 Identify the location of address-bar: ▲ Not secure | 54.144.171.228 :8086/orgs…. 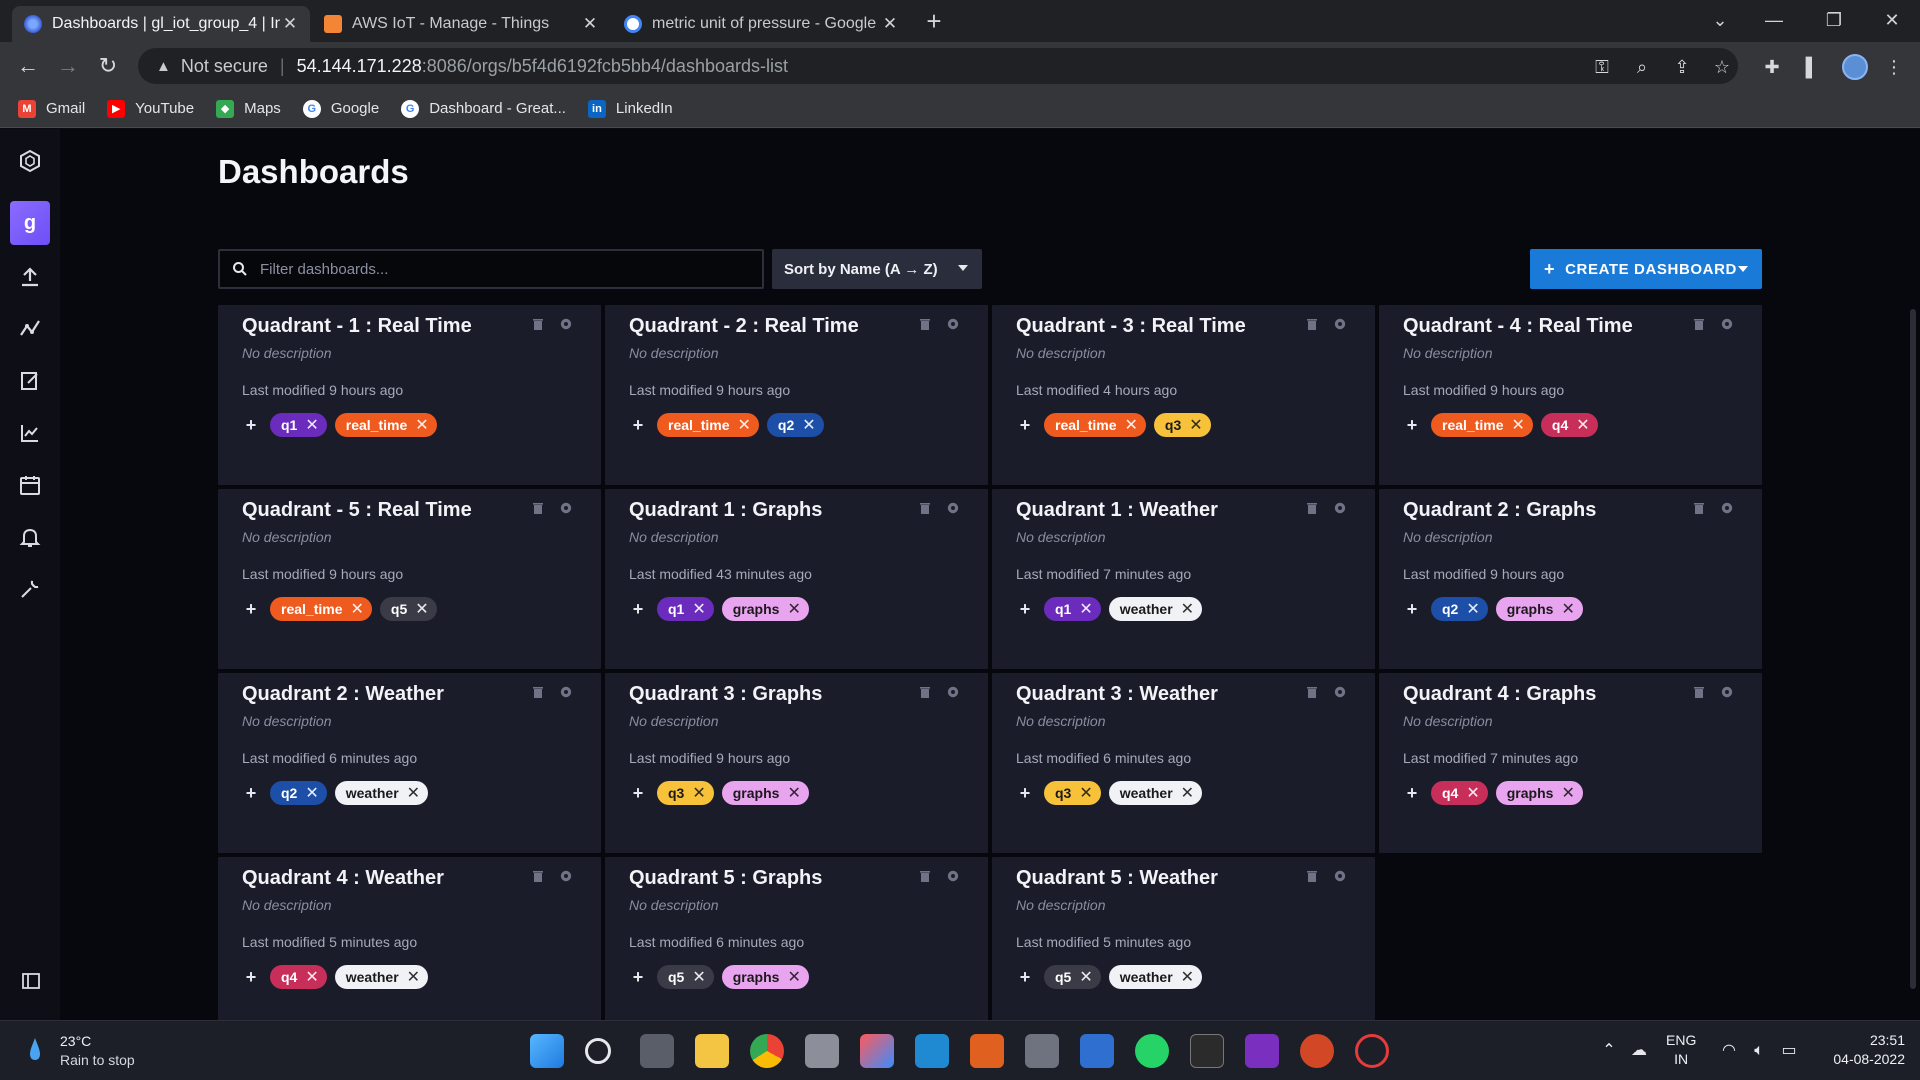
(938, 66).